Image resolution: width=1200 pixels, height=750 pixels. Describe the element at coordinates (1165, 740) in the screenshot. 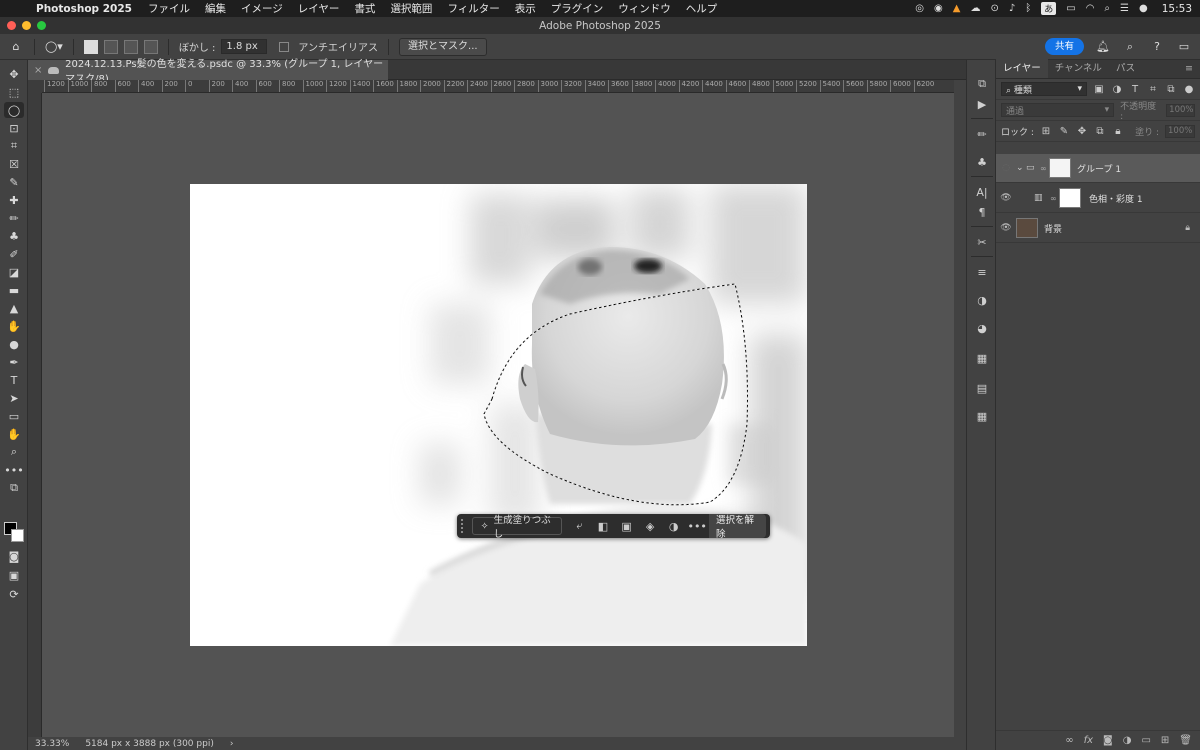

I see `new-layer-icon: ⊞` at that location.